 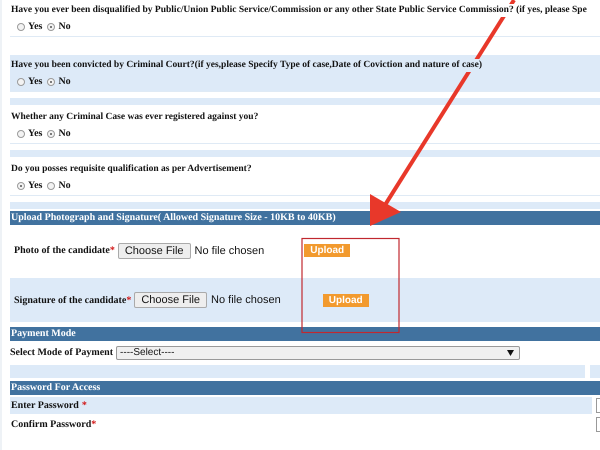 What do you see at coordinates (131, 169) in the screenshot?
I see `question-text: Do you posses requisite qualification as per Advertisement?` at bounding box center [131, 169].